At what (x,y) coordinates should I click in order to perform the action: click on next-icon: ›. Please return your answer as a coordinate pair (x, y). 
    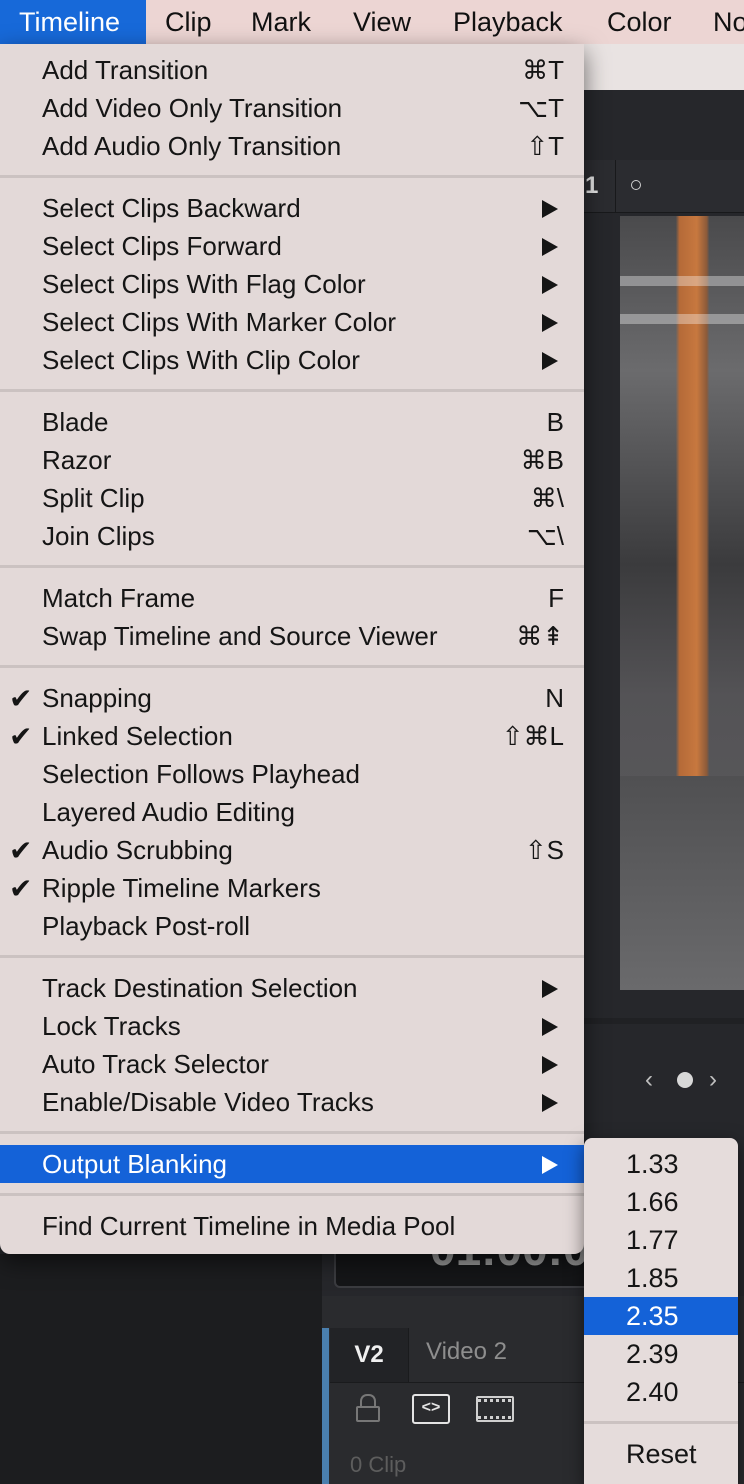
    Looking at the image, I should click on (713, 1080).